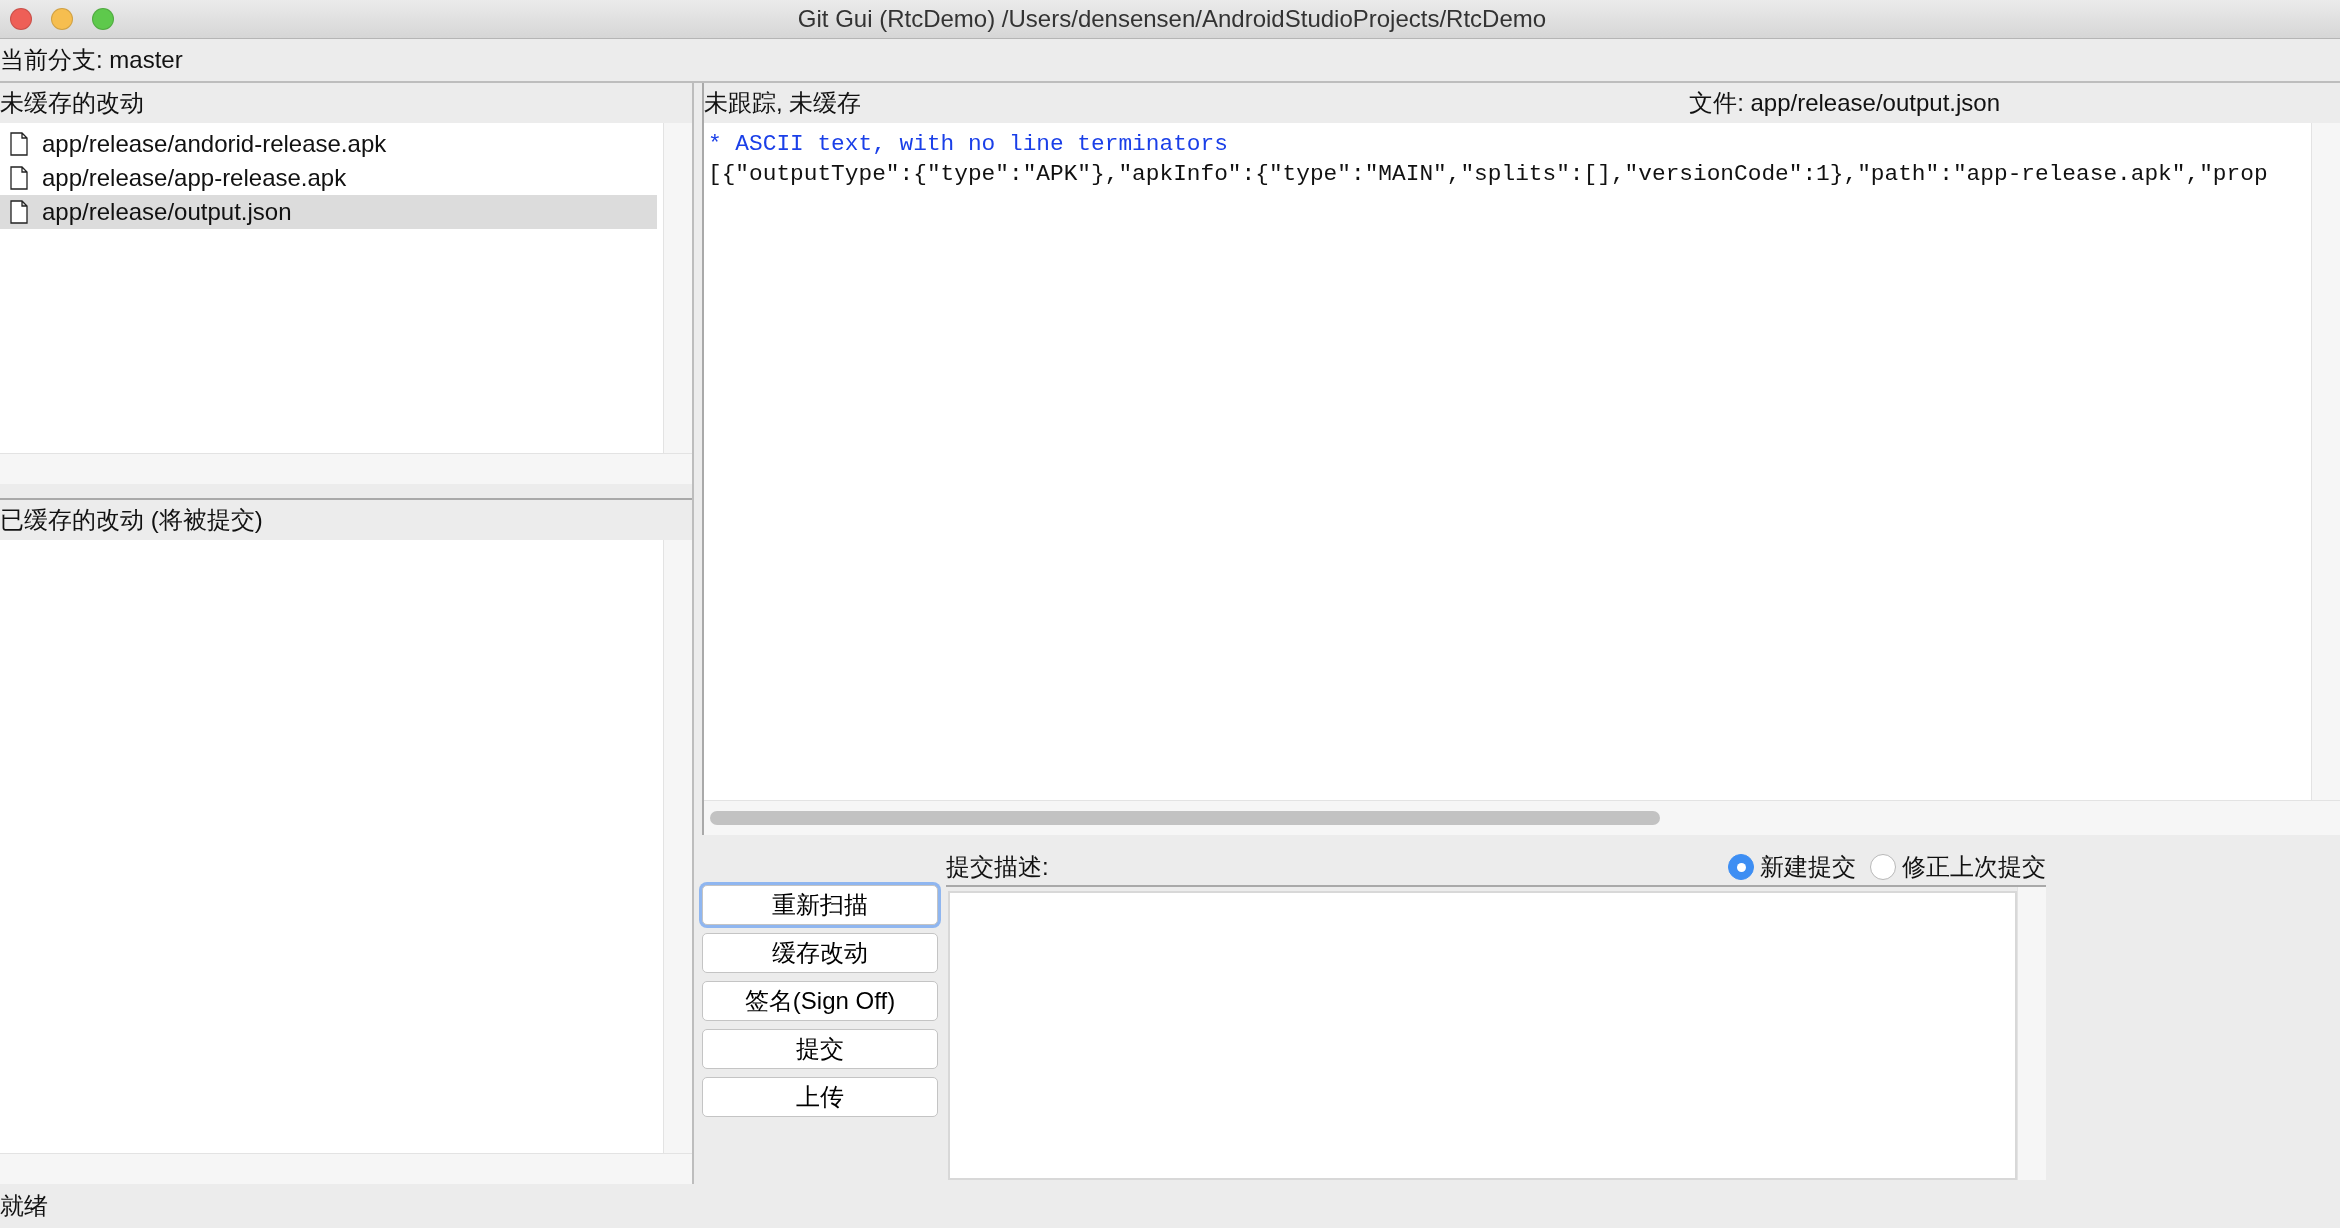 The image size is (2340, 1228). Describe the element at coordinates (103, 19) in the screenshot. I see `maximize-icon` at that location.